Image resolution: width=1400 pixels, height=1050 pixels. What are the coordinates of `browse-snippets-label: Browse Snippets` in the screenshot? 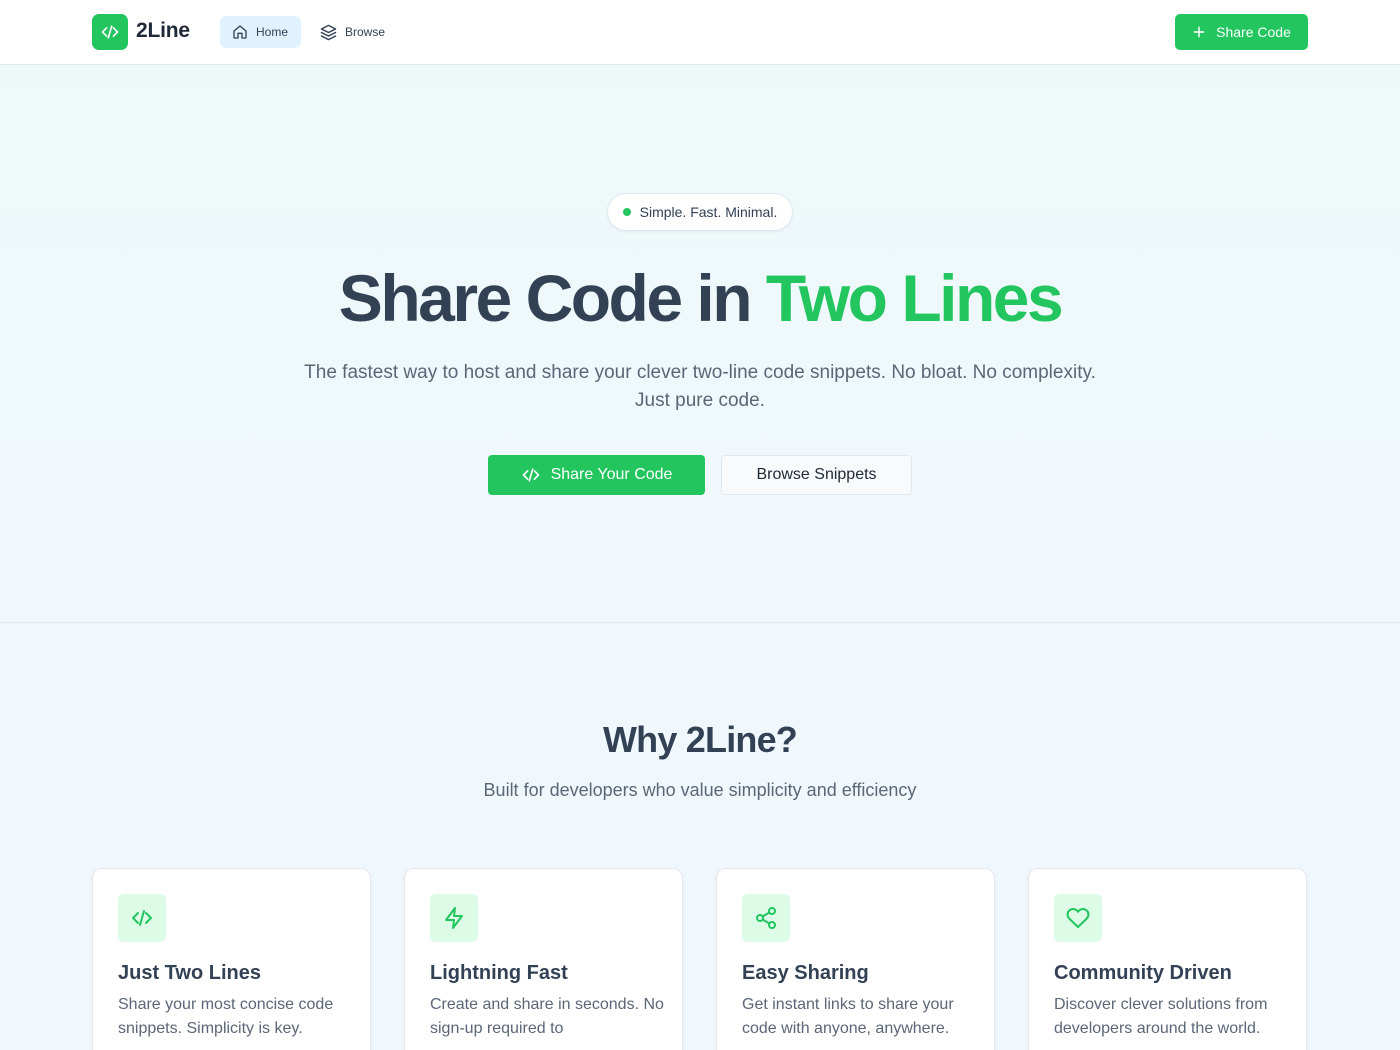 It's located at (816, 474).